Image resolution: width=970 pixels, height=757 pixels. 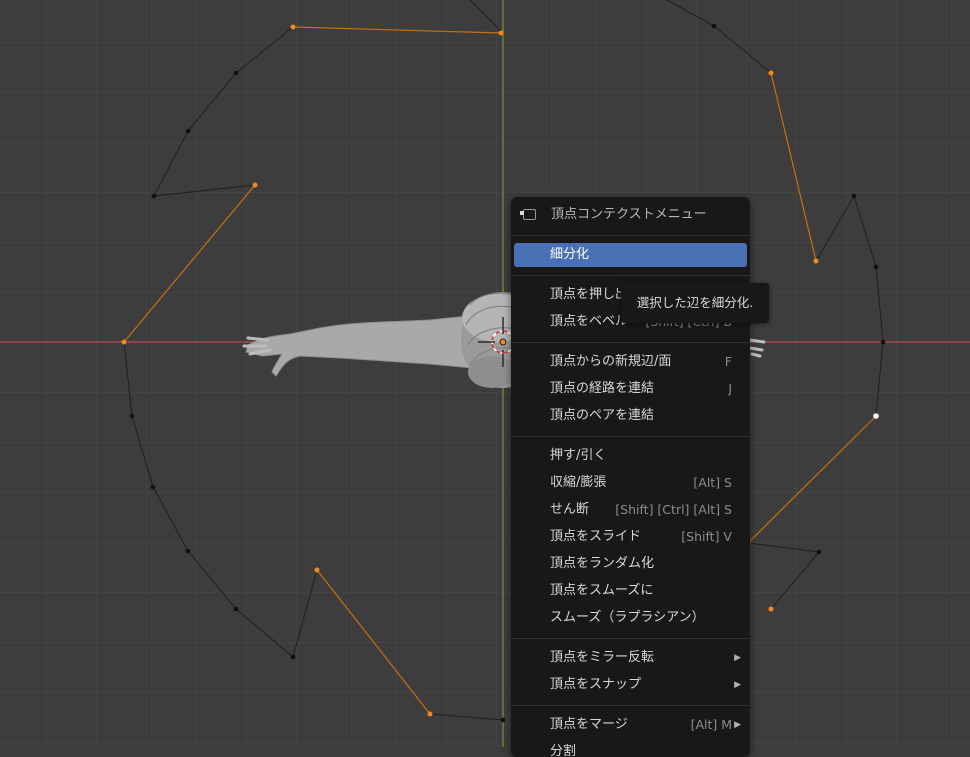 I want to click on menu-item-label: 頂点をスライド, so click(x=596, y=536).